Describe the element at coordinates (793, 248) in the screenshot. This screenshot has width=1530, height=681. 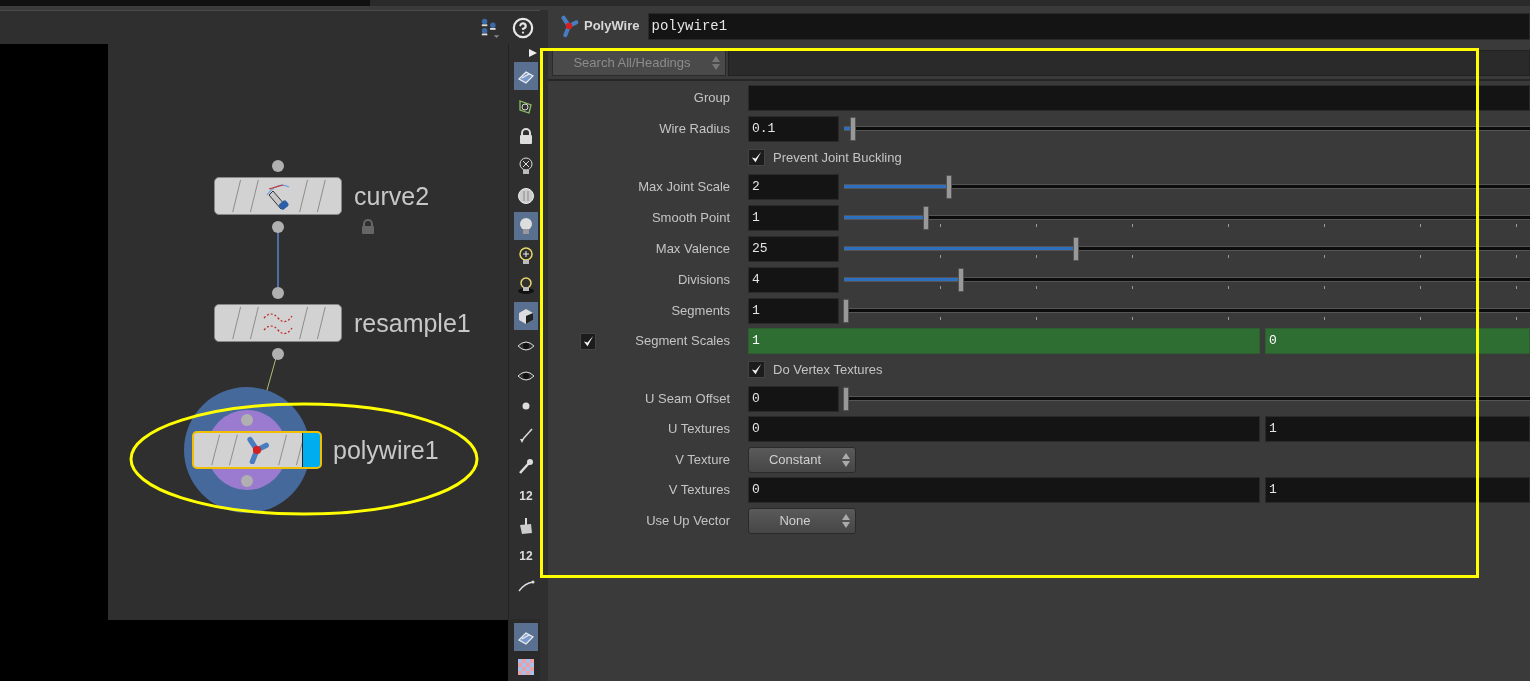
I see `number-field: 25` at that location.